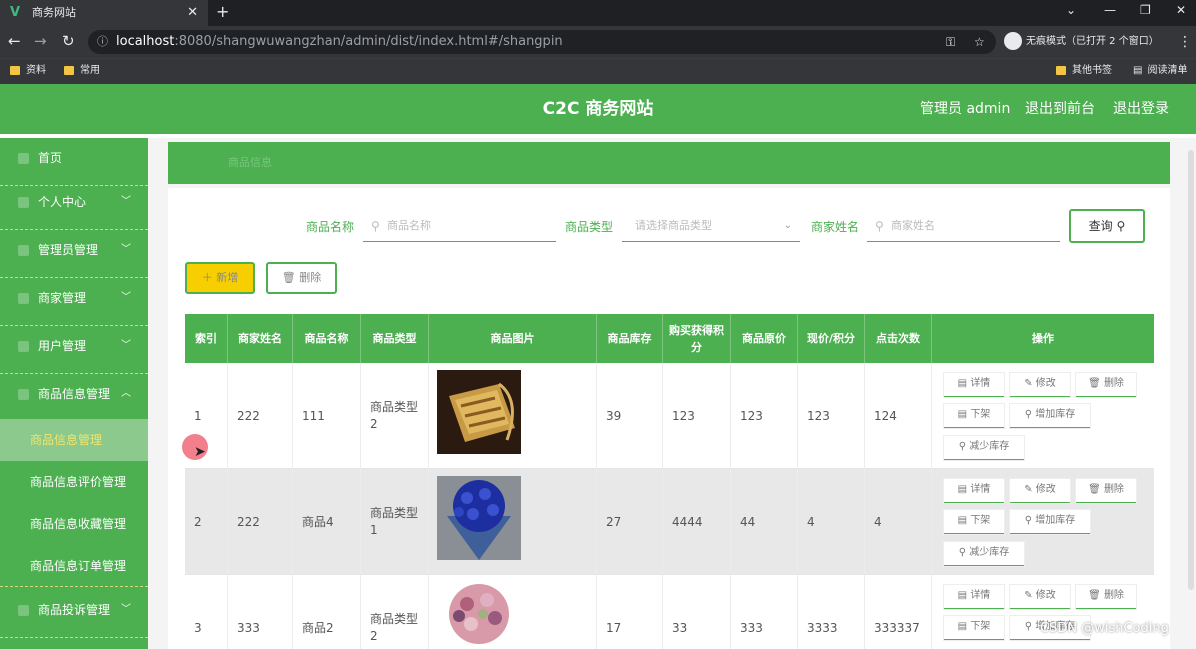 The width and height of the screenshot is (1196, 649). Describe the element at coordinates (598, 13) in the screenshot. I see `browser-tab-bar: V 商务网站 ✕ + ⌄ — ❐ ✕` at that location.